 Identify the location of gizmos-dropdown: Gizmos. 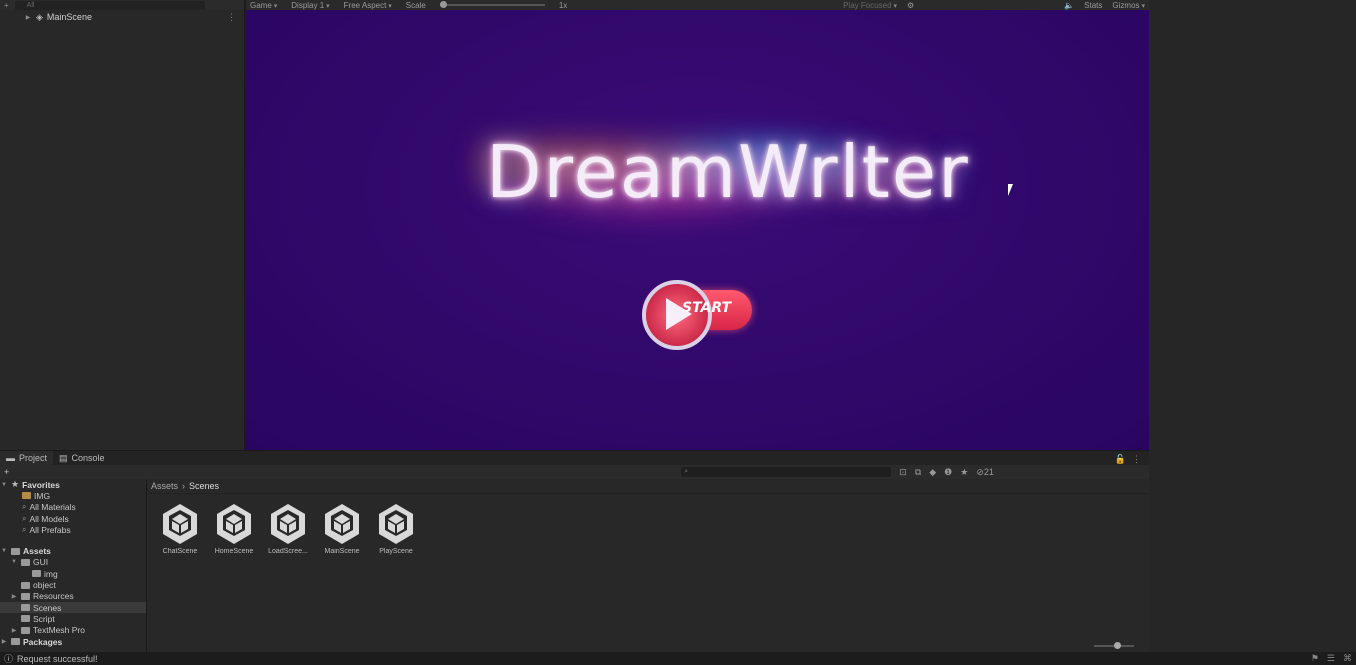
(1128, 5).